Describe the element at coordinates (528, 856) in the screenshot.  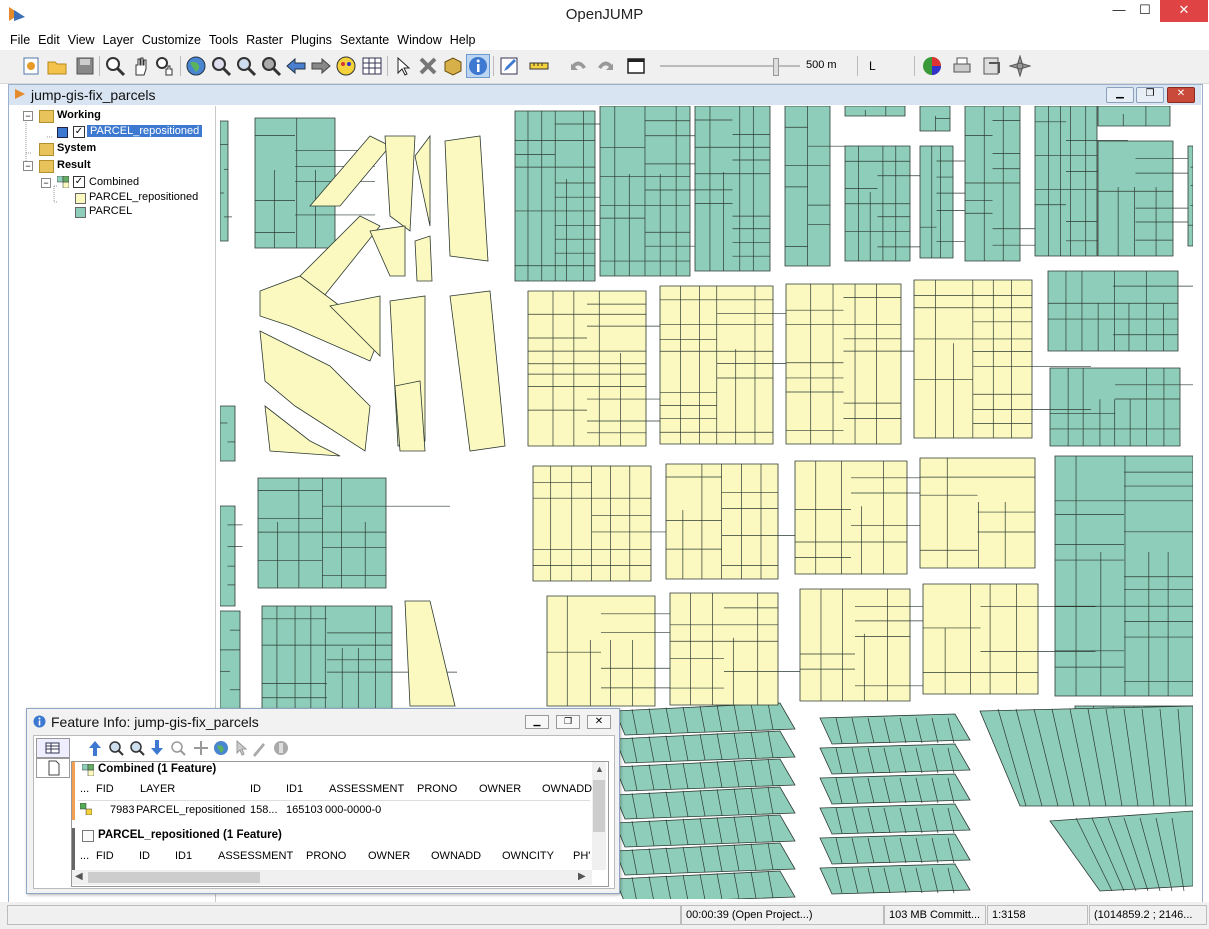
I see `column-header: OWNCITY` at that location.